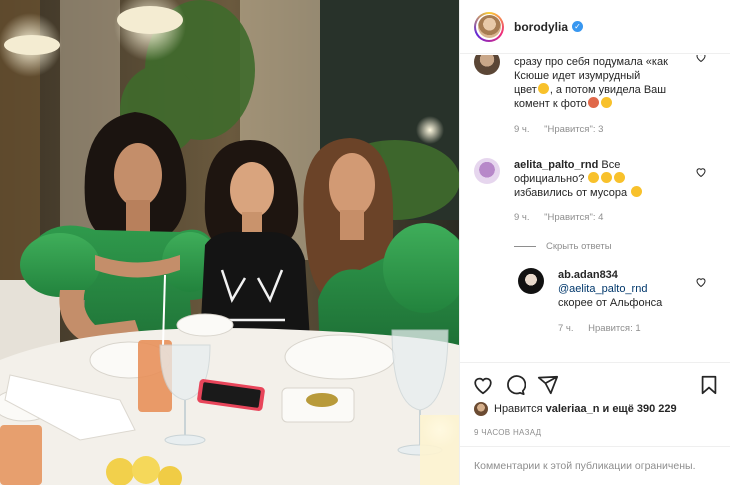  Describe the element at coordinates (573, 409) in the screenshot. I see `liker-username: valeriaa_n` at that location.